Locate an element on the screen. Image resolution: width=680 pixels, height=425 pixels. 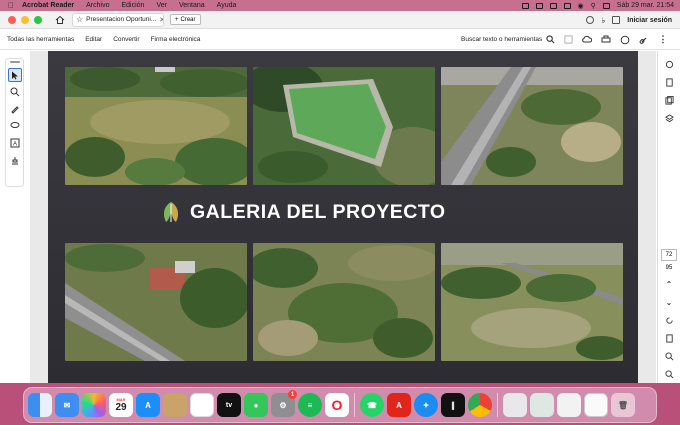
chevron-up-icon: ⌃ is located at coordinates (669, 284).